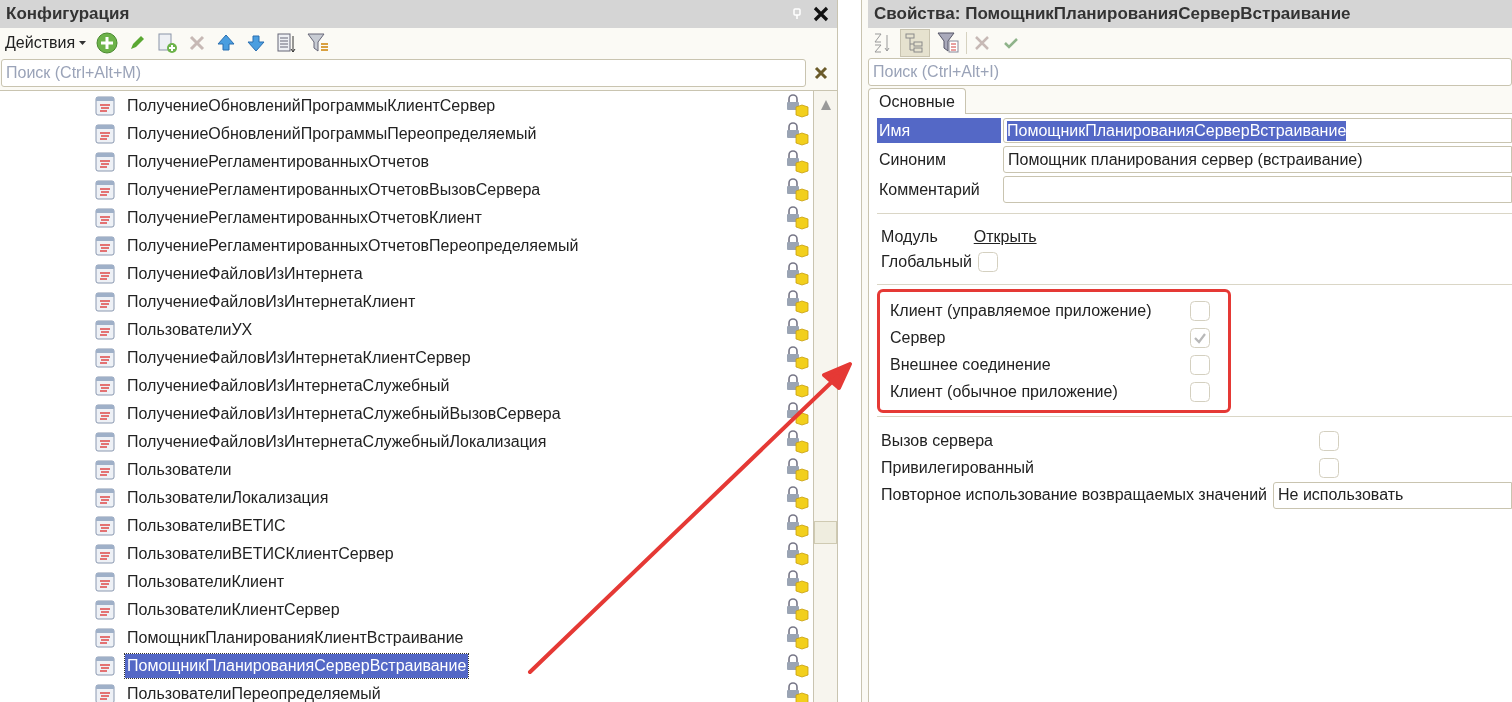 This screenshot has height=702, width=1512. Describe the element at coordinates (334, 190) in the screenshot. I see `tree-item: ПолучениеРегламентированныхОтчетовВызовСервера` at that location.